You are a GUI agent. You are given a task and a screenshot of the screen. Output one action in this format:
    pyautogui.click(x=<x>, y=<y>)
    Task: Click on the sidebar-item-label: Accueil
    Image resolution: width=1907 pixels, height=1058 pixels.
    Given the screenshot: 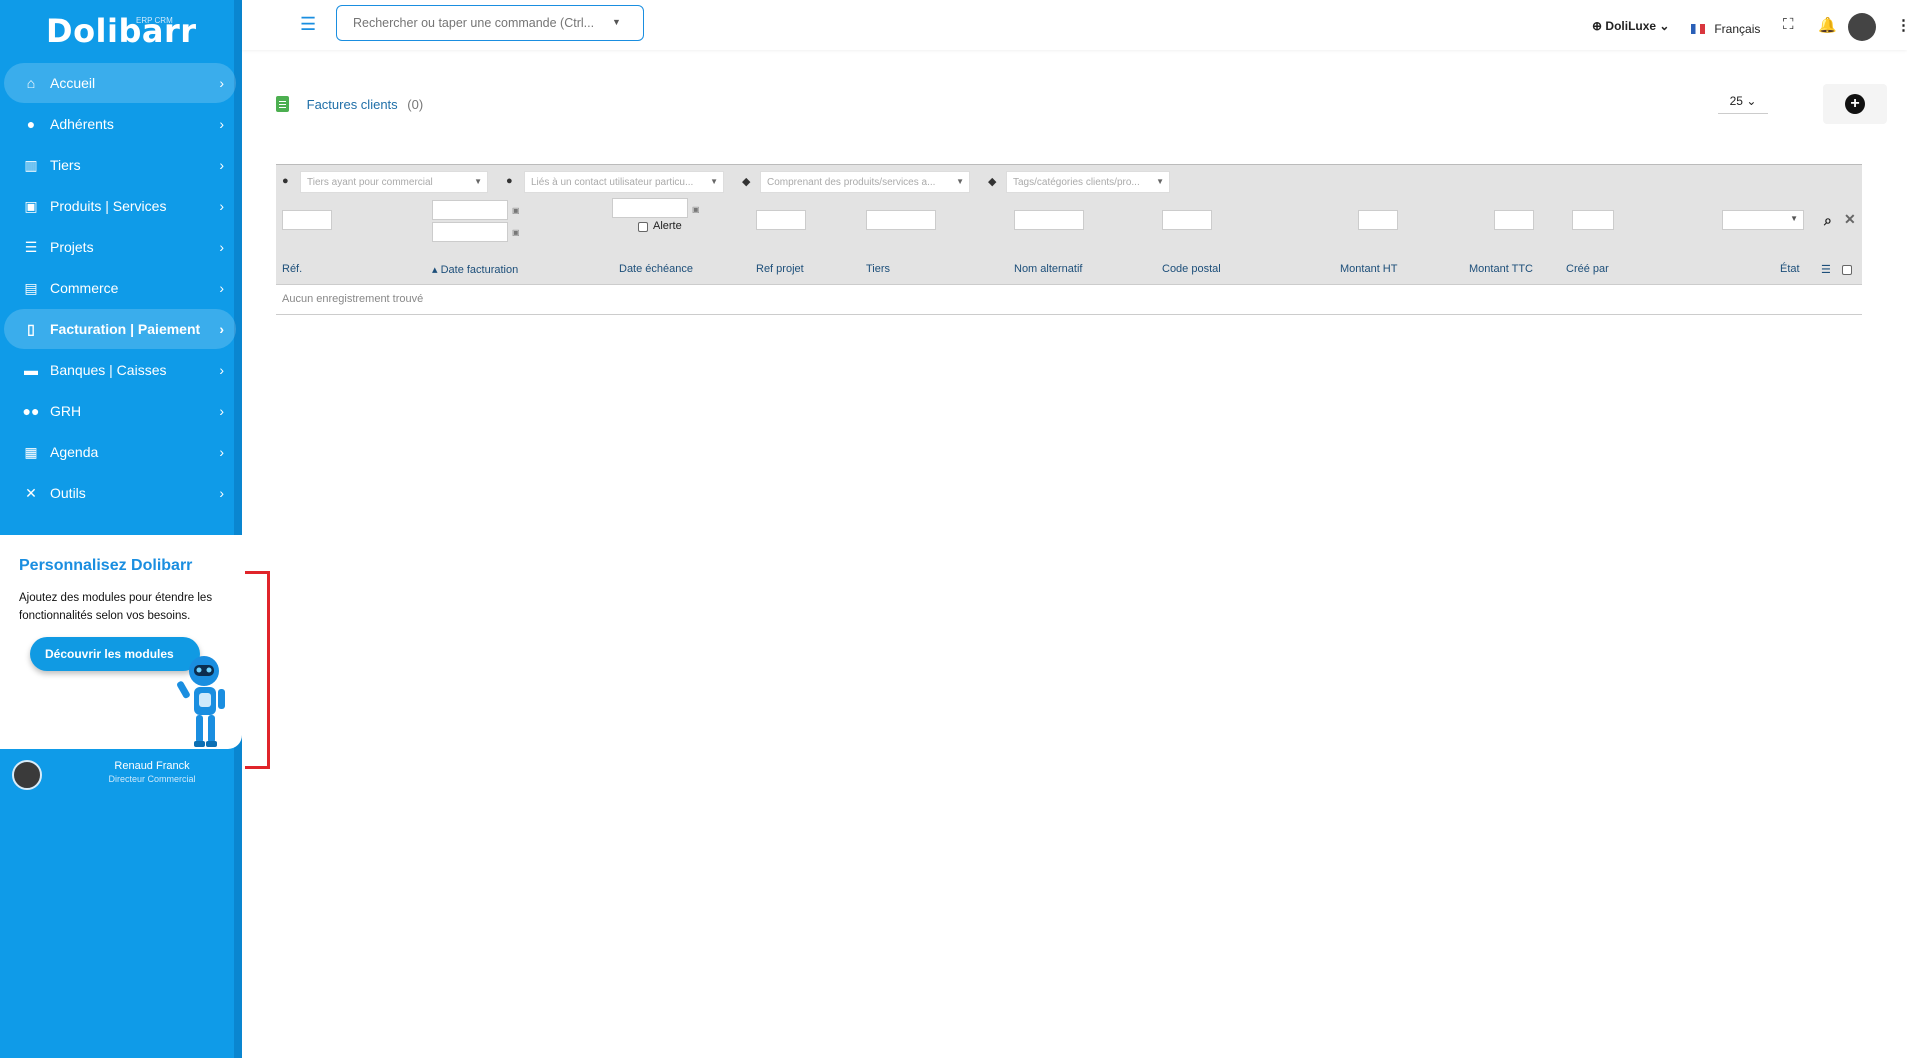 What is the action you would take?
    pyautogui.click(x=73, y=83)
    